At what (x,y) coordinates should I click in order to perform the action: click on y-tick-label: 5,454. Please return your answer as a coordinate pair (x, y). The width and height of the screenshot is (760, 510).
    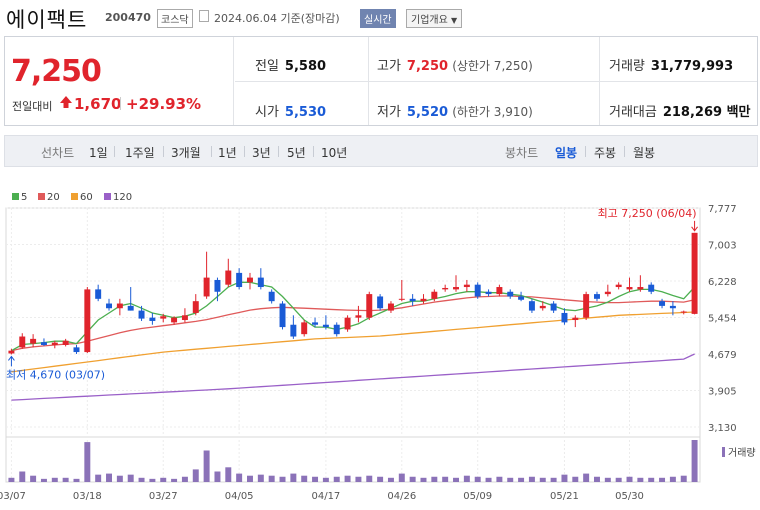
    Looking at the image, I should click on (722, 318).